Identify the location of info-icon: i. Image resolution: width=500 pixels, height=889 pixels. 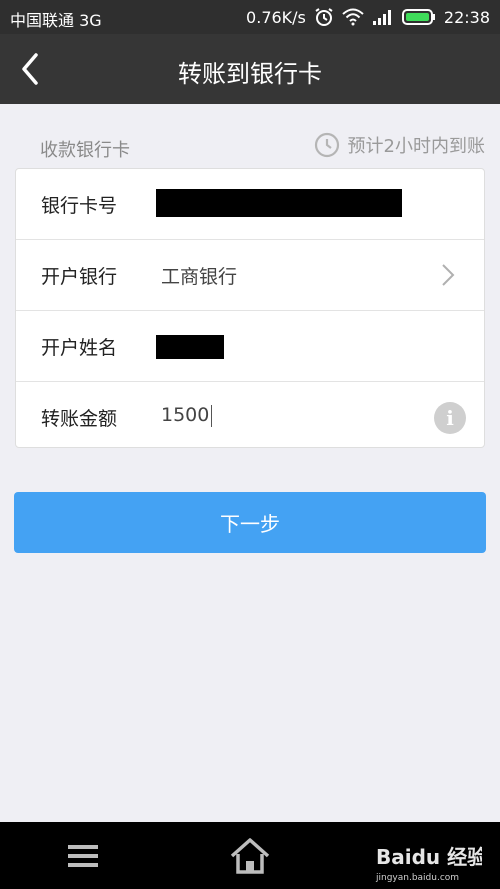
(450, 418).